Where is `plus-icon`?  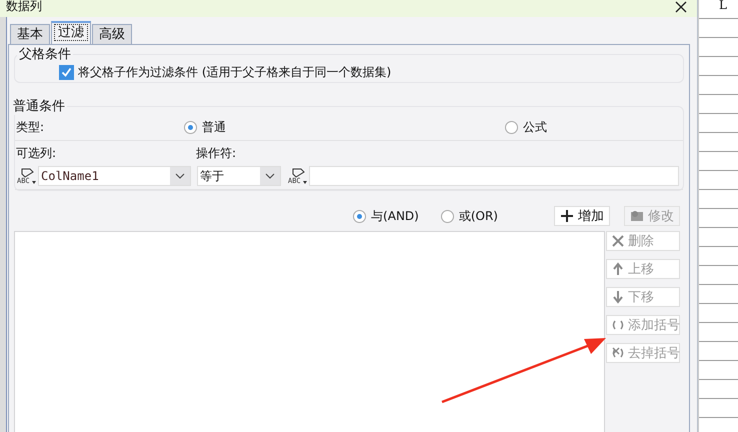
plus-icon is located at coordinates (567, 216).